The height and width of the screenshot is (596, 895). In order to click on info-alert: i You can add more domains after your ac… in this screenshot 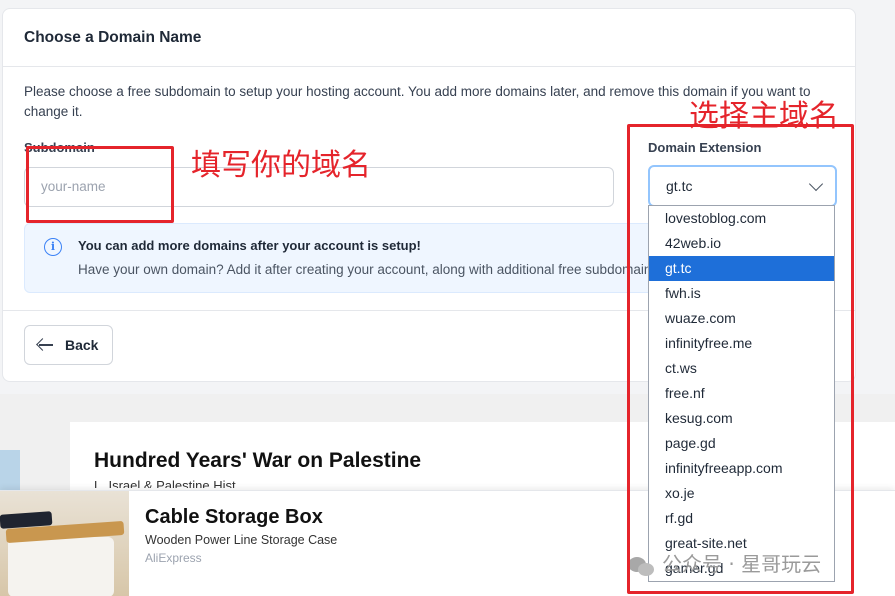, I will do `click(344, 258)`.